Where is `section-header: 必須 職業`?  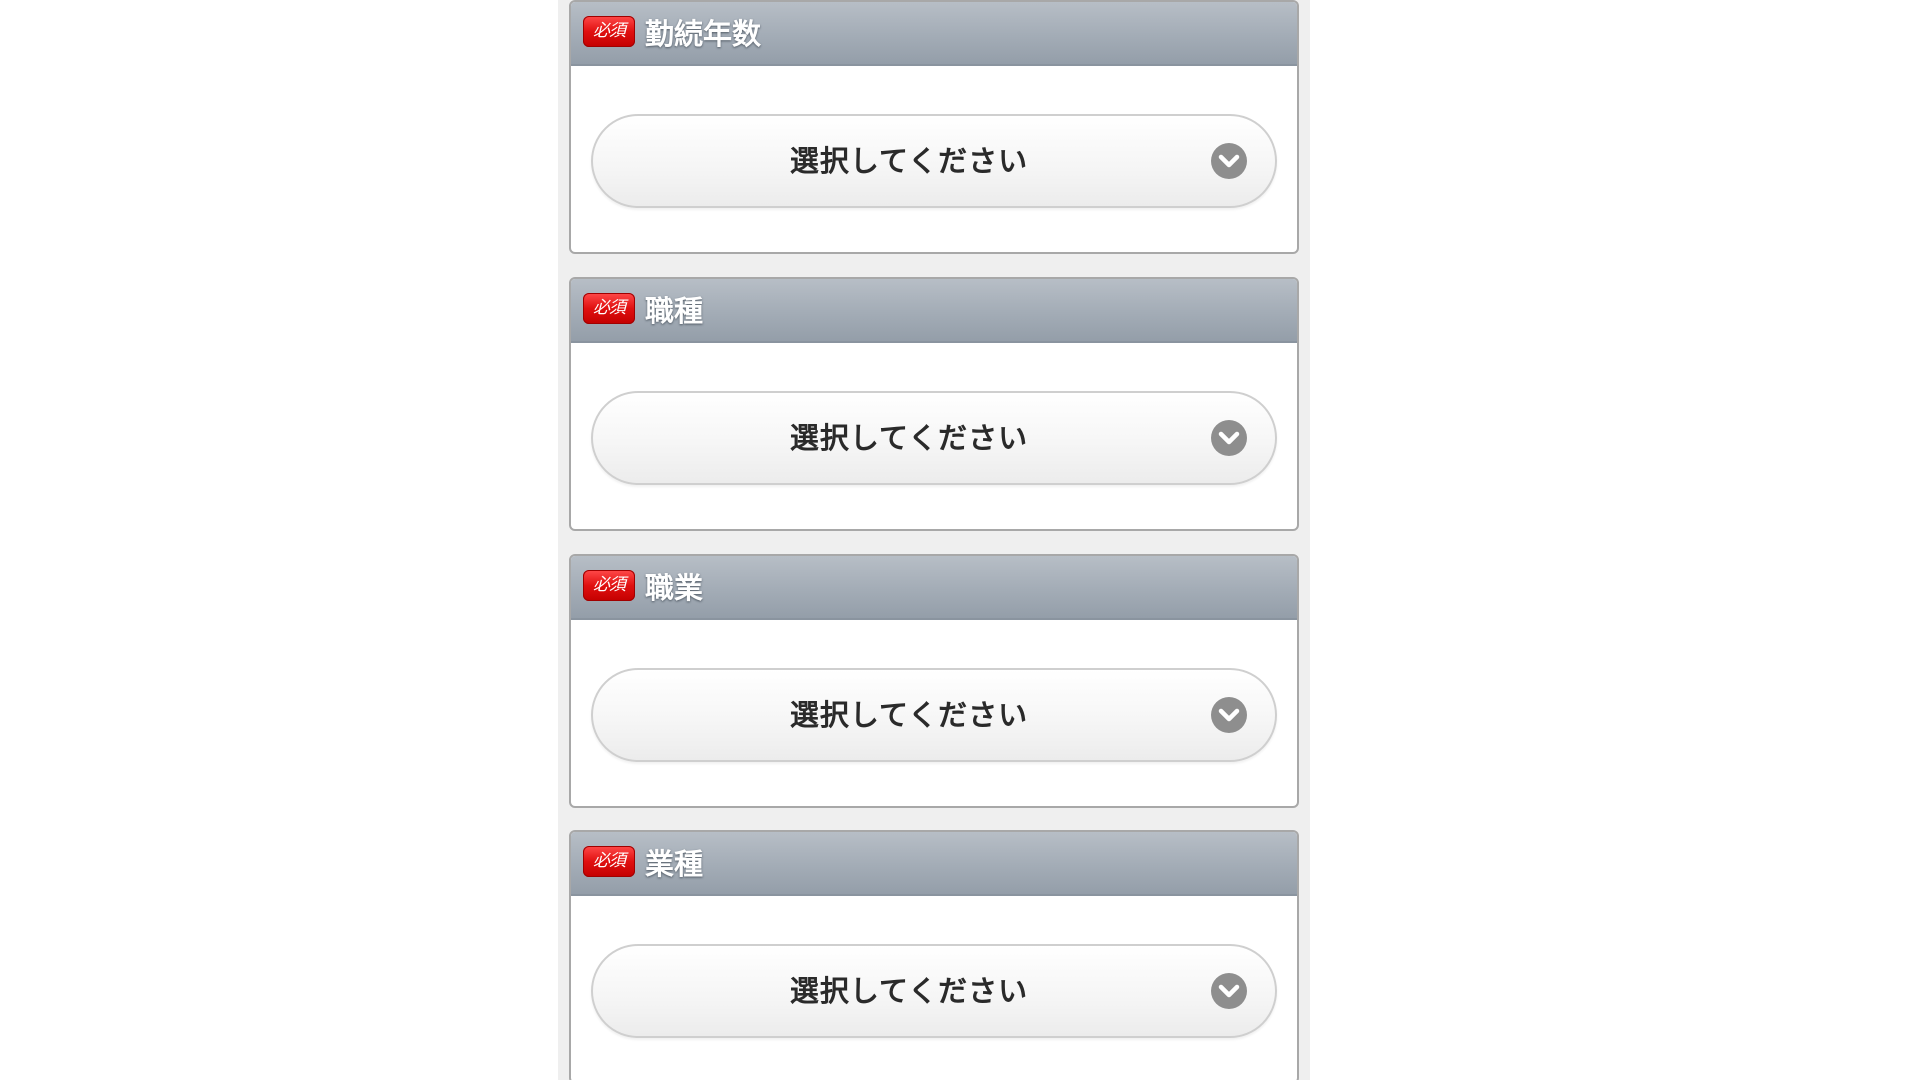
section-header: 必須 職業 is located at coordinates (934, 588).